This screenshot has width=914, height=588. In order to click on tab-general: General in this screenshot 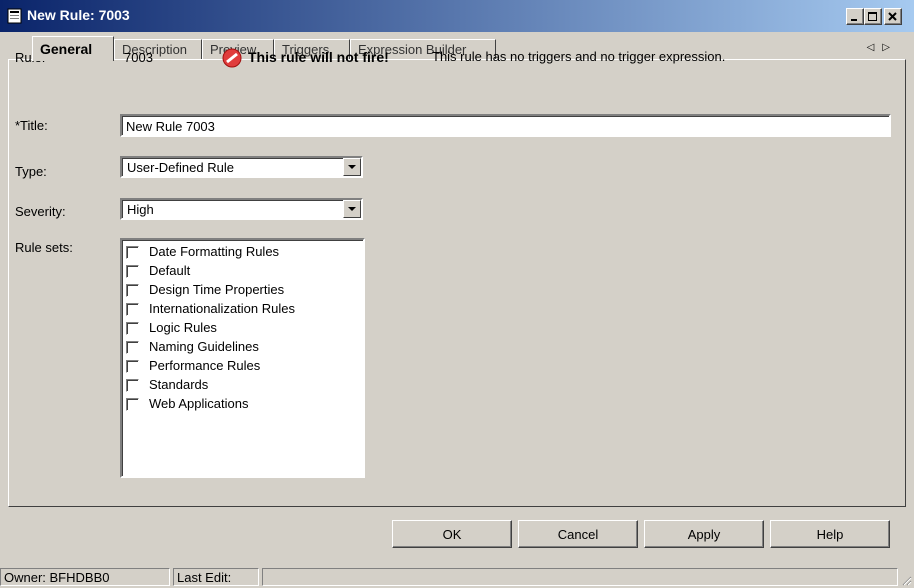, I will do `click(73, 48)`.